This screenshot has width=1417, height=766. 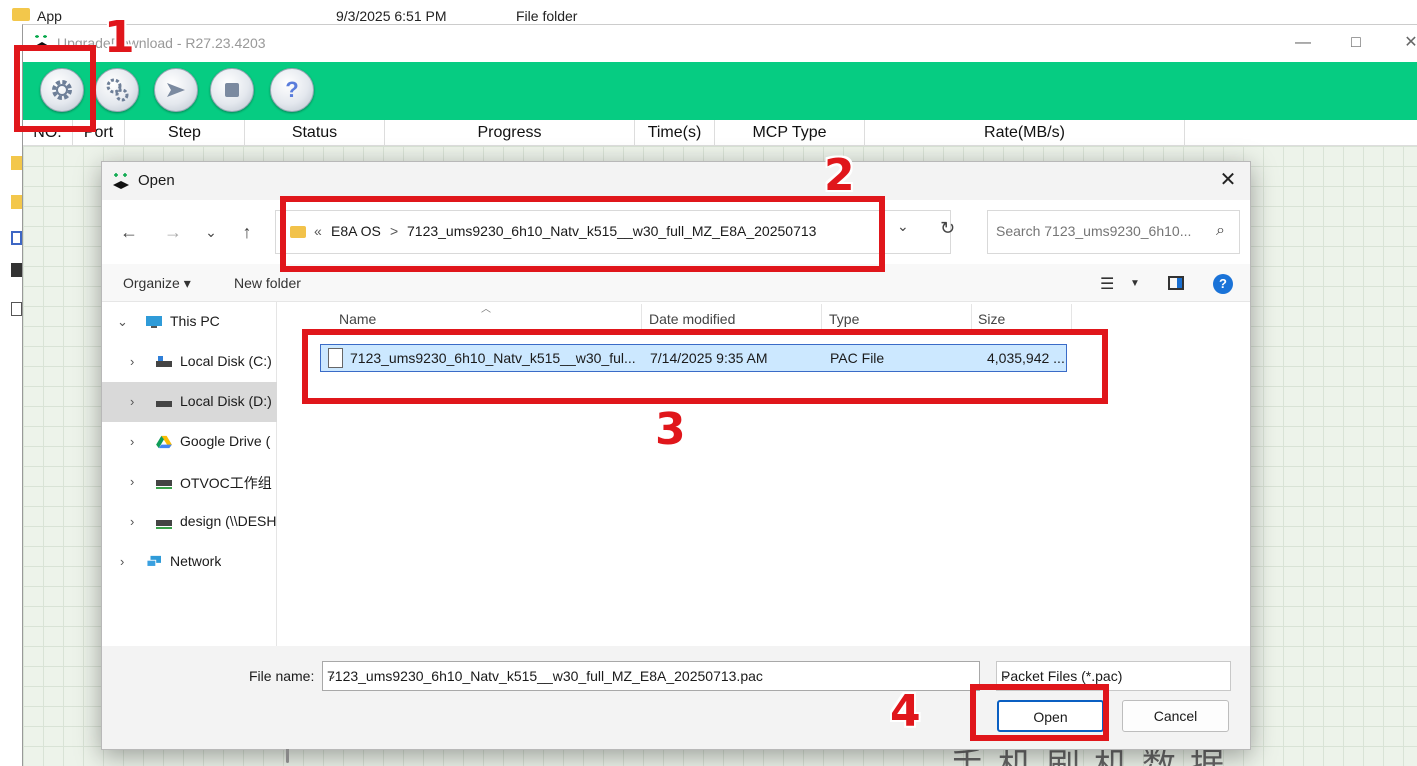 I want to click on dialog-titlebar: Open ✕, so click(x=676, y=181).